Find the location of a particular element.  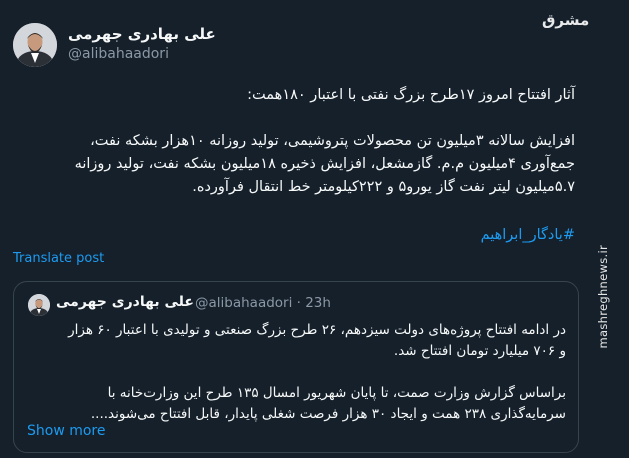

hashtag-link: #یادگار_ابراهیم is located at coordinates (528, 235).